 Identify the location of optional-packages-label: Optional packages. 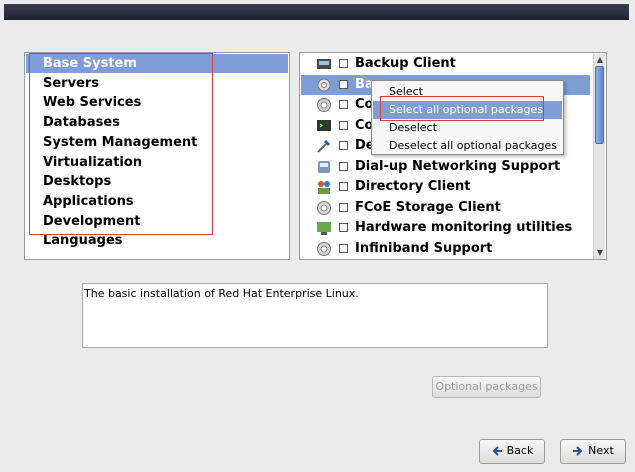
(486, 386).